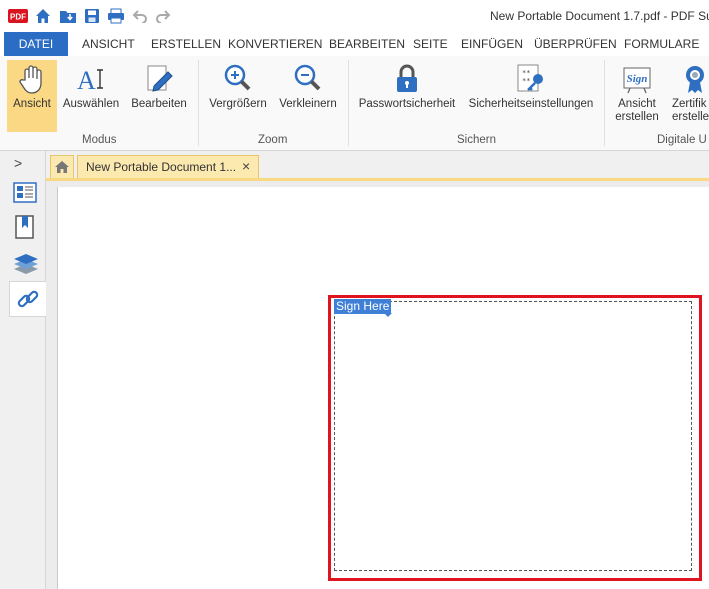 The width and height of the screenshot is (709, 589). Describe the element at coordinates (693, 79) in the screenshot. I see `certificate-icon` at that location.